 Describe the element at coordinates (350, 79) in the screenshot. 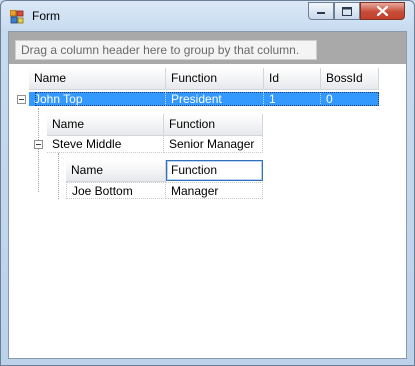

I see `master-header-bossid: BossId` at that location.